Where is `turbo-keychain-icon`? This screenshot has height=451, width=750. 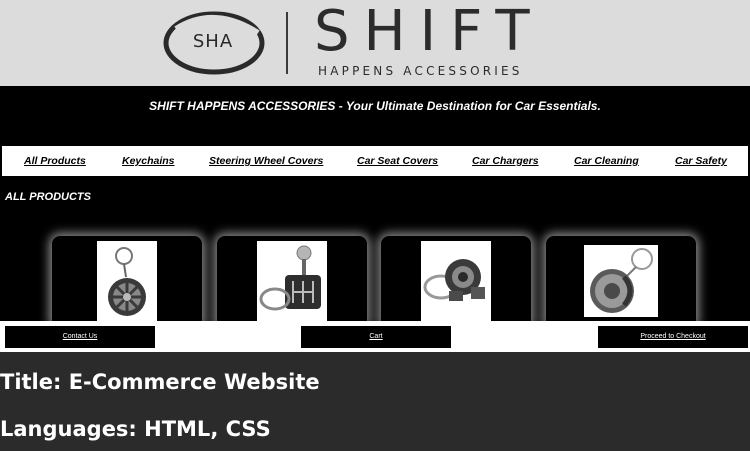 turbo-keychain-icon is located at coordinates (456, 281).